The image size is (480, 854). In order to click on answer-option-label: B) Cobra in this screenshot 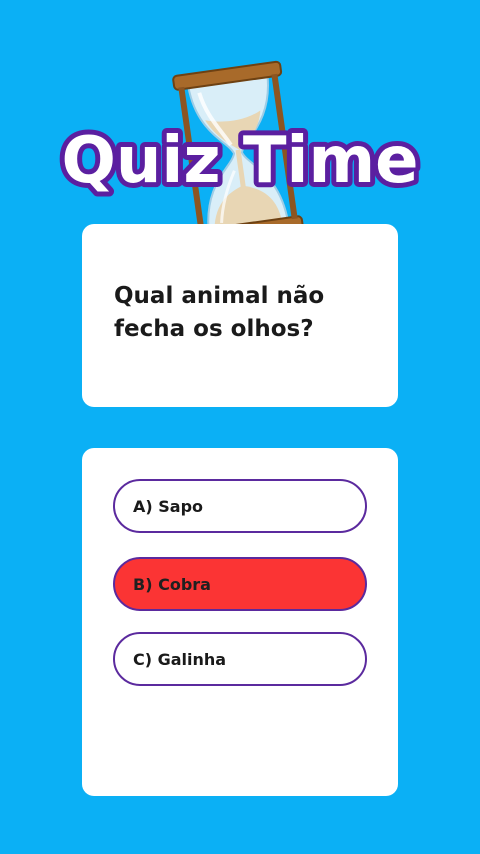, I will do `click(172, 584)`.